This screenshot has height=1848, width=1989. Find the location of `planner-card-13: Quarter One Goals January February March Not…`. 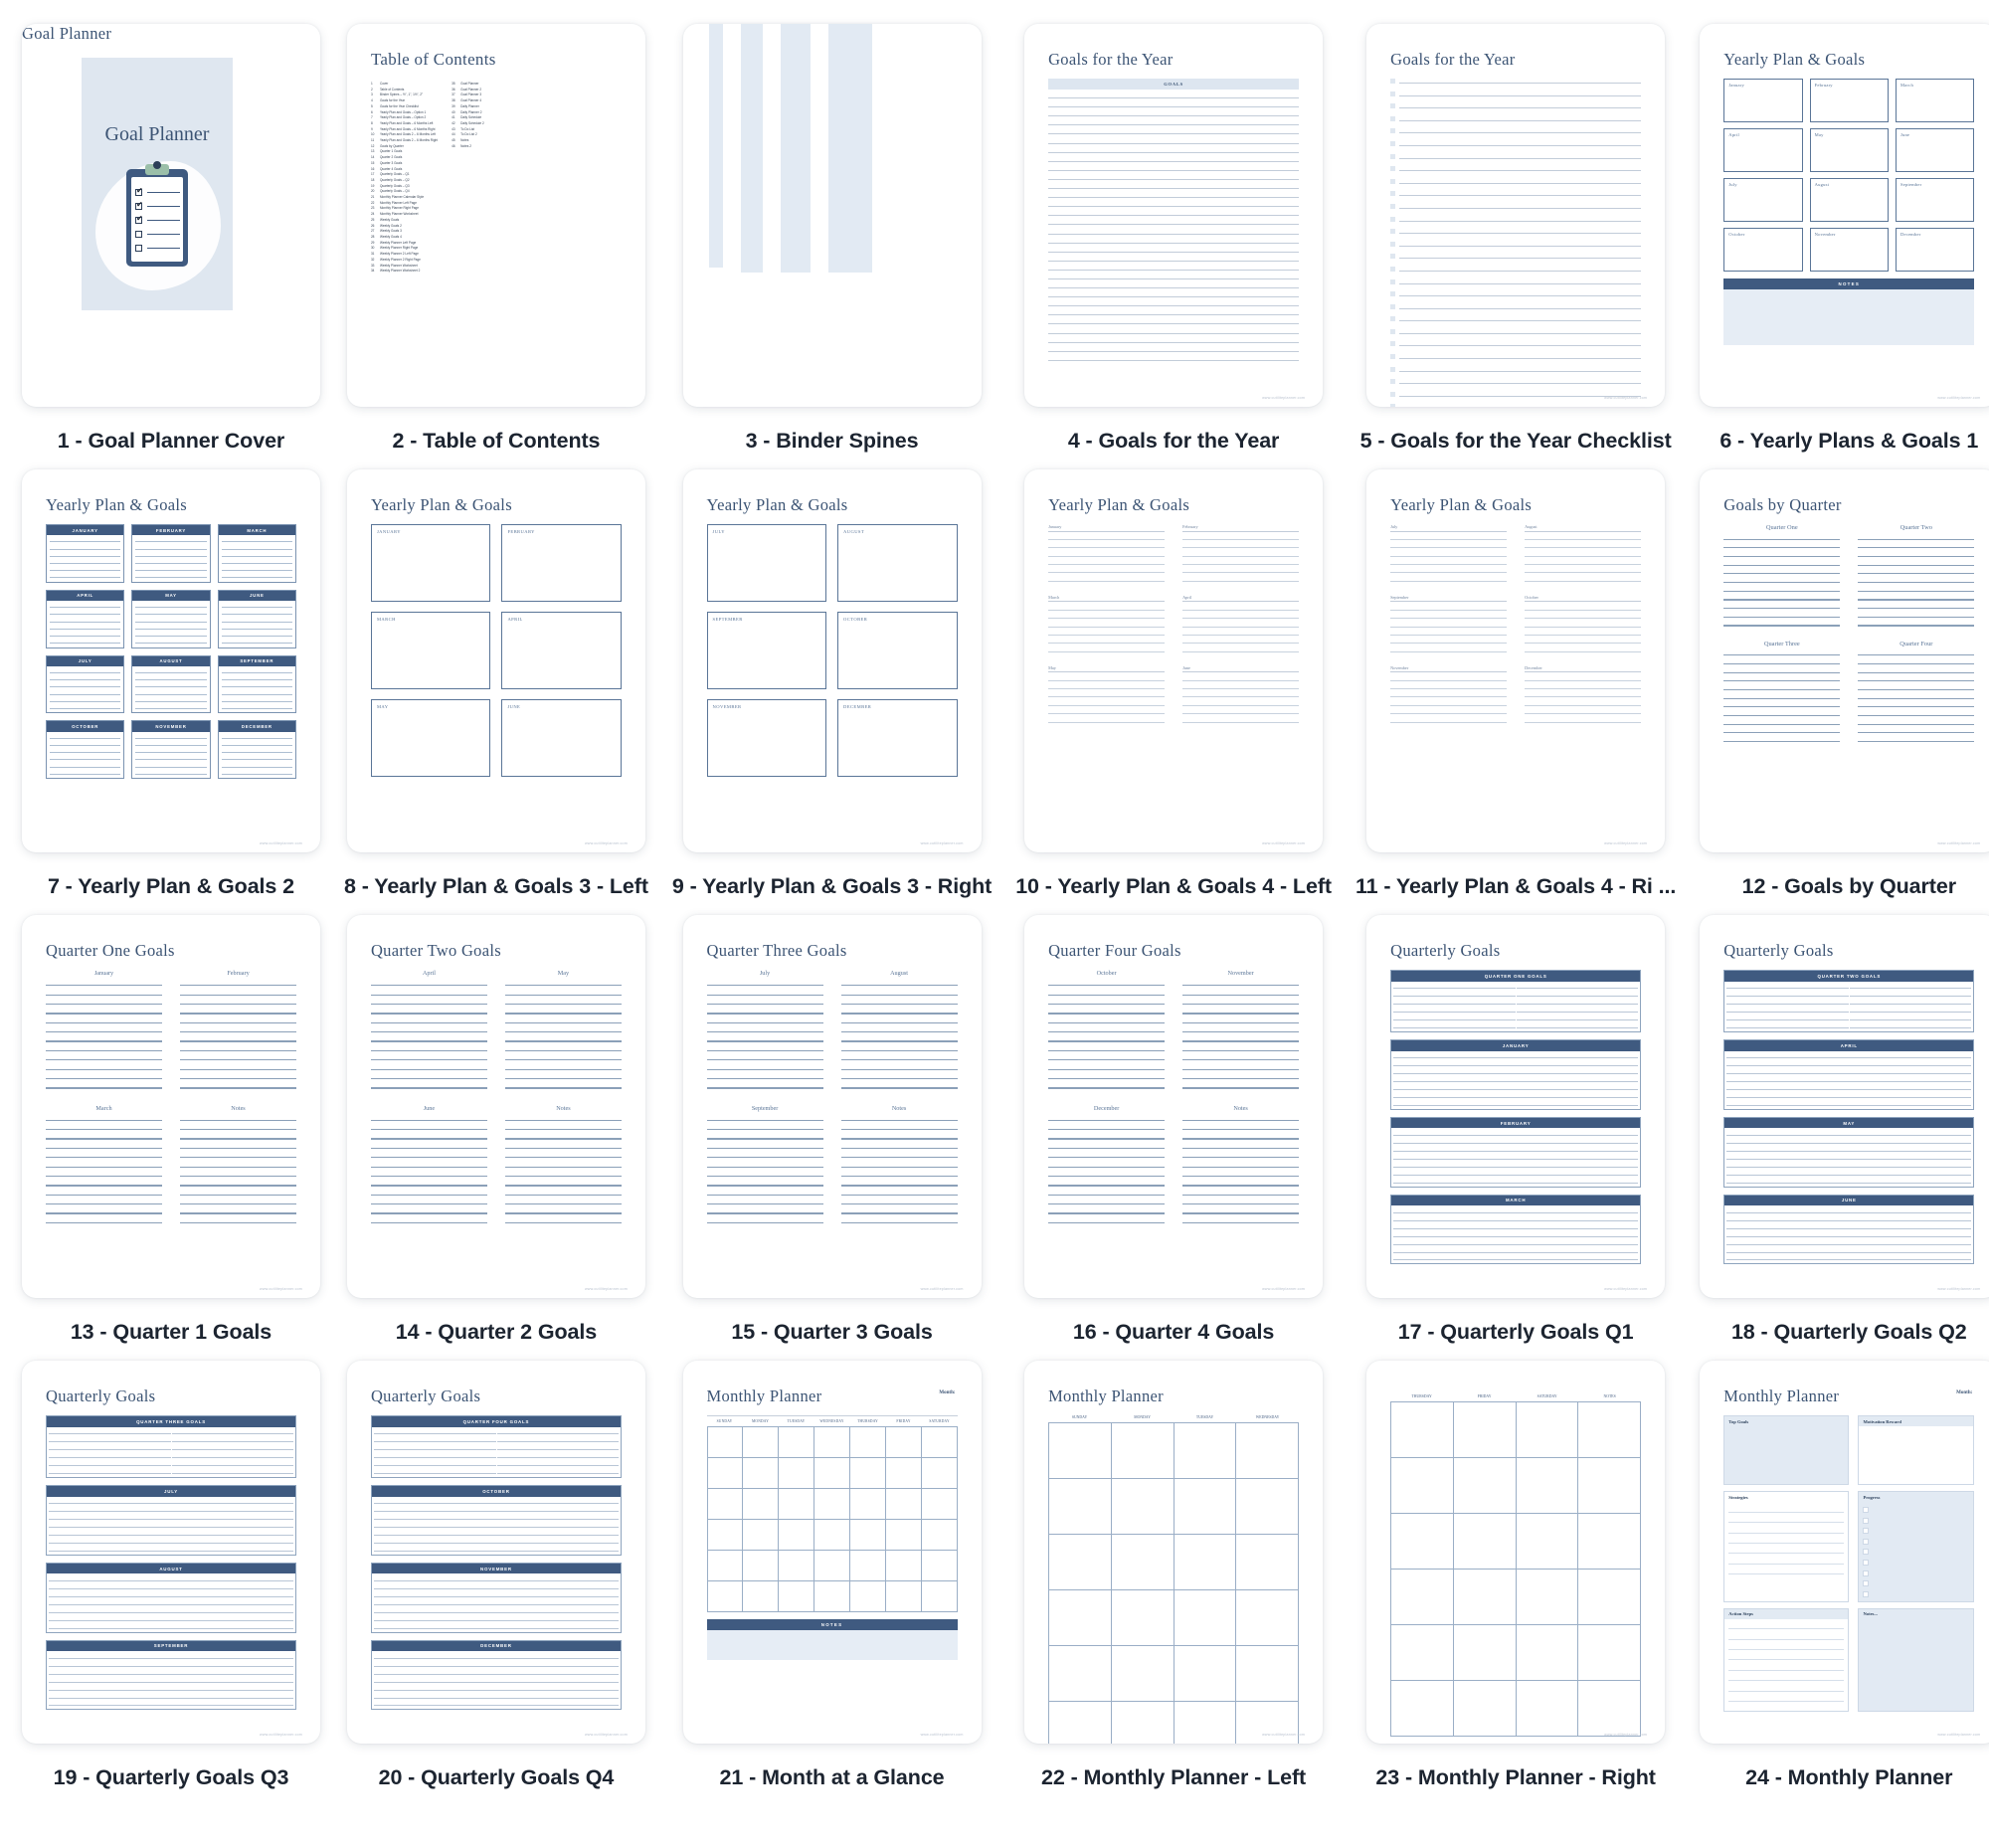

planner-card-13: Quarter One Goals January February March Not… is located at coordinates (171, 1106).